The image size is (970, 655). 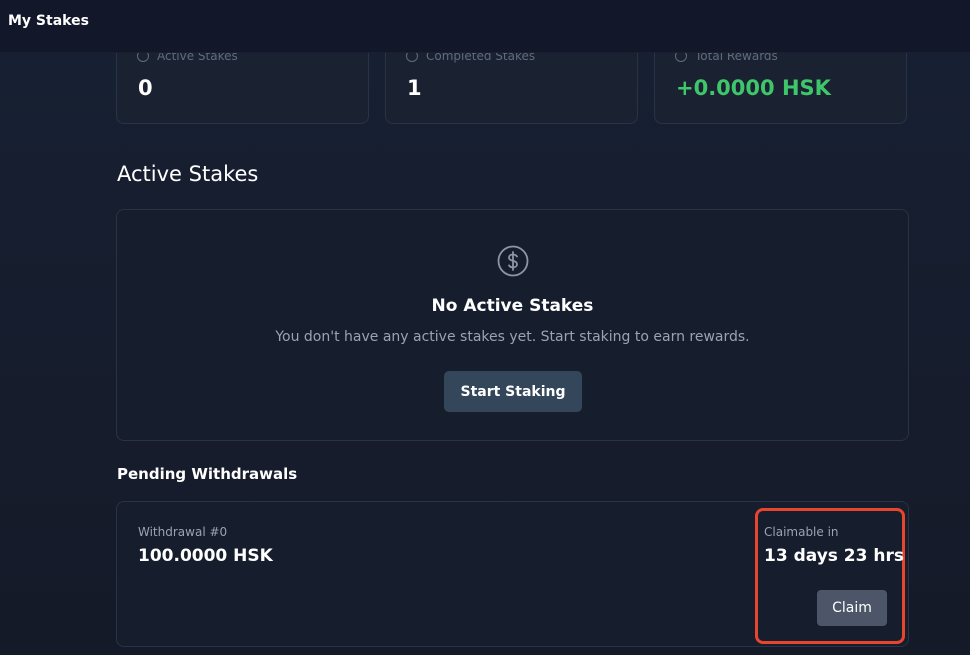 I want to click on stat-value: +0.0000 HSK, so click(x=753, y=88).